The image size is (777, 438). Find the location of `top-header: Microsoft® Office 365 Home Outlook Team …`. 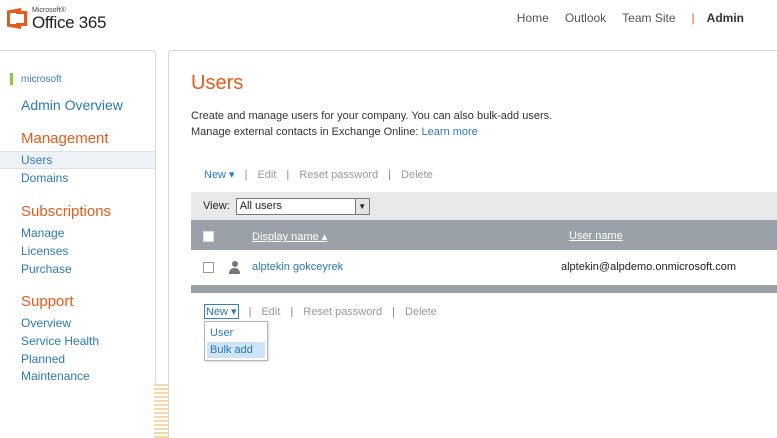

top-header: Microsoft® Office 365 Home Outlook Team … is located at coordinates (388, 23).